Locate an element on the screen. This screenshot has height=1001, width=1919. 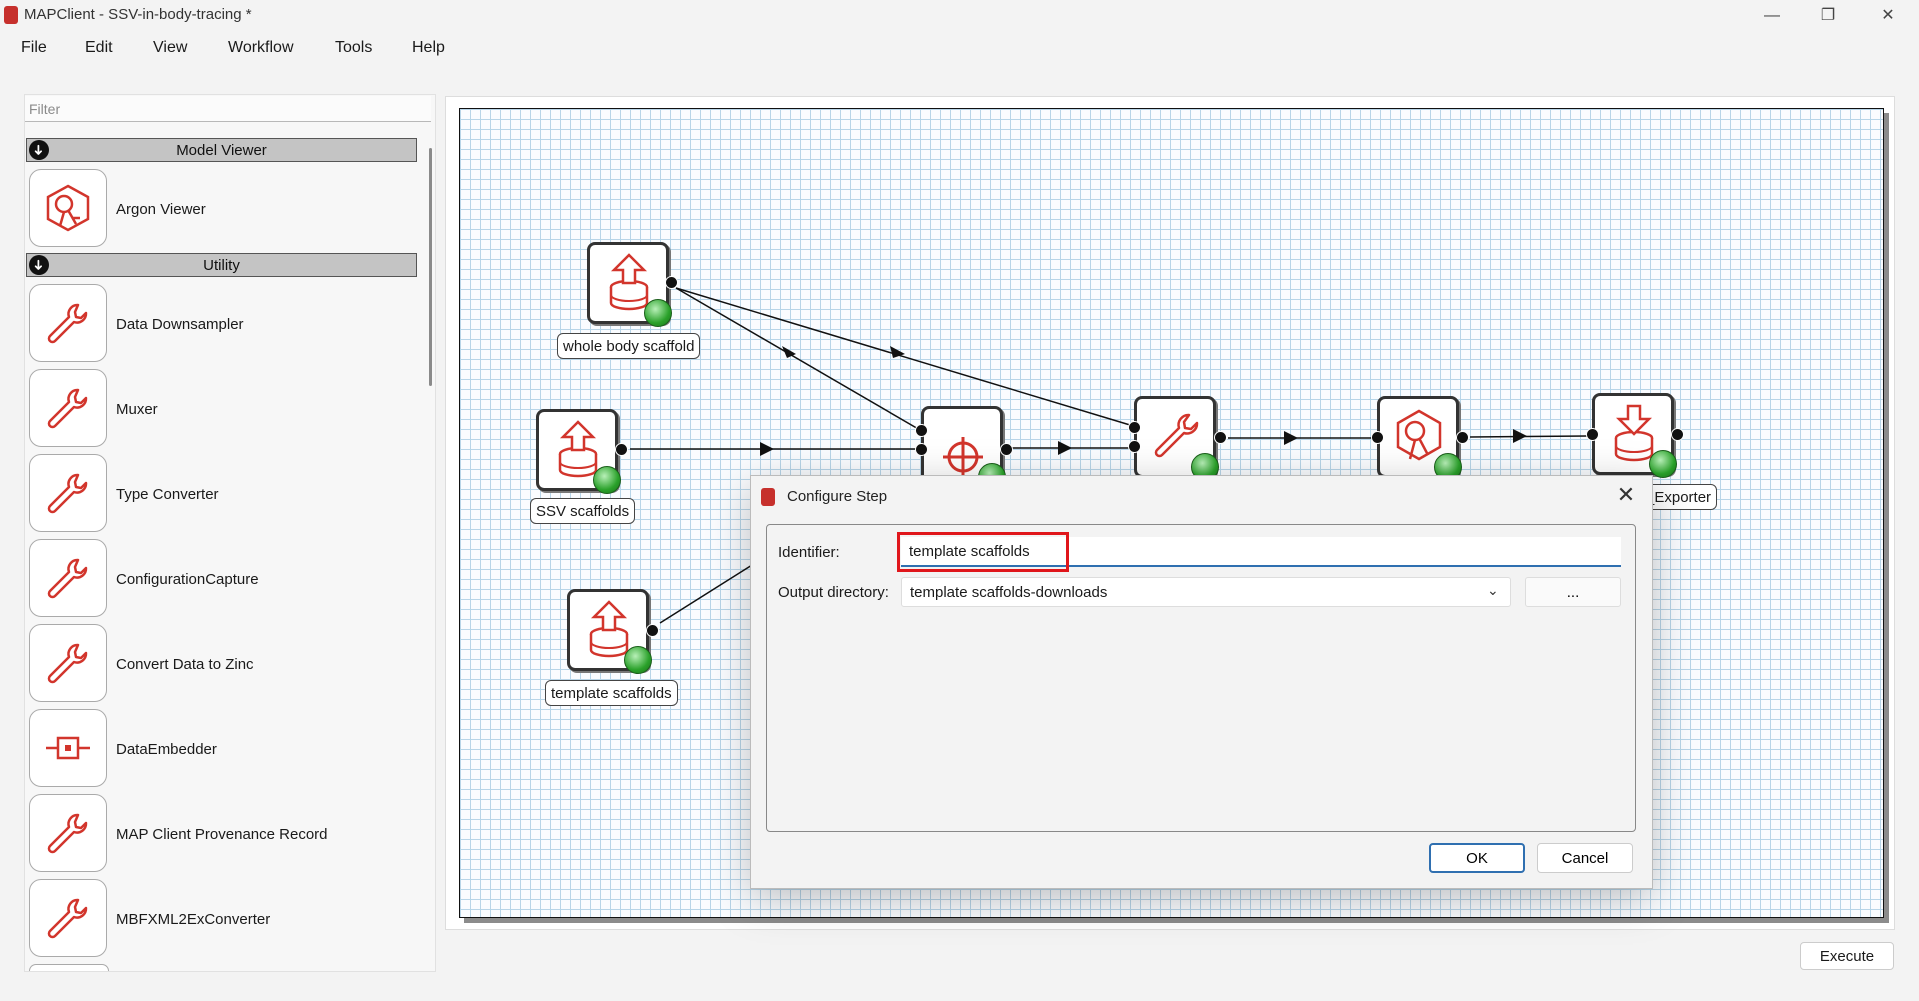
dialog-close-button: ✕ is located at coordinates (1626, 495).